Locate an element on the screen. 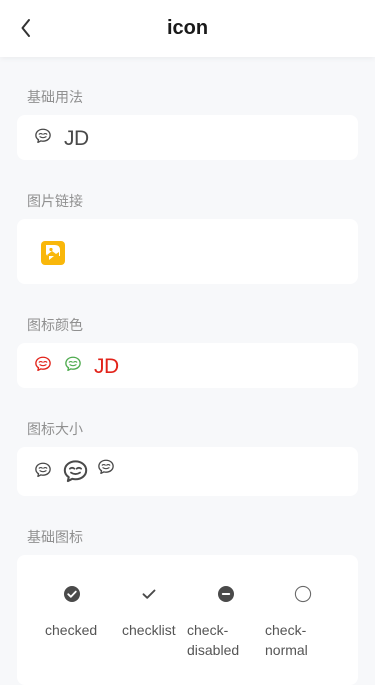 This screenshot has width=375, height=685. page-title: icon is located at coordinates (187, 28).